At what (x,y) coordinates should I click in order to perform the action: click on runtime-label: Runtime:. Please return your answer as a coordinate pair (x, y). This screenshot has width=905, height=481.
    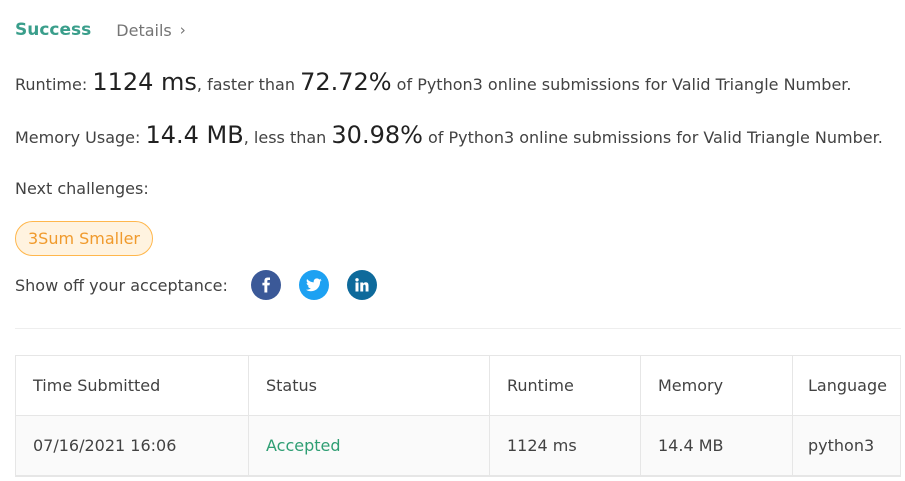
    Looking at the image, I should click on (54, 84).